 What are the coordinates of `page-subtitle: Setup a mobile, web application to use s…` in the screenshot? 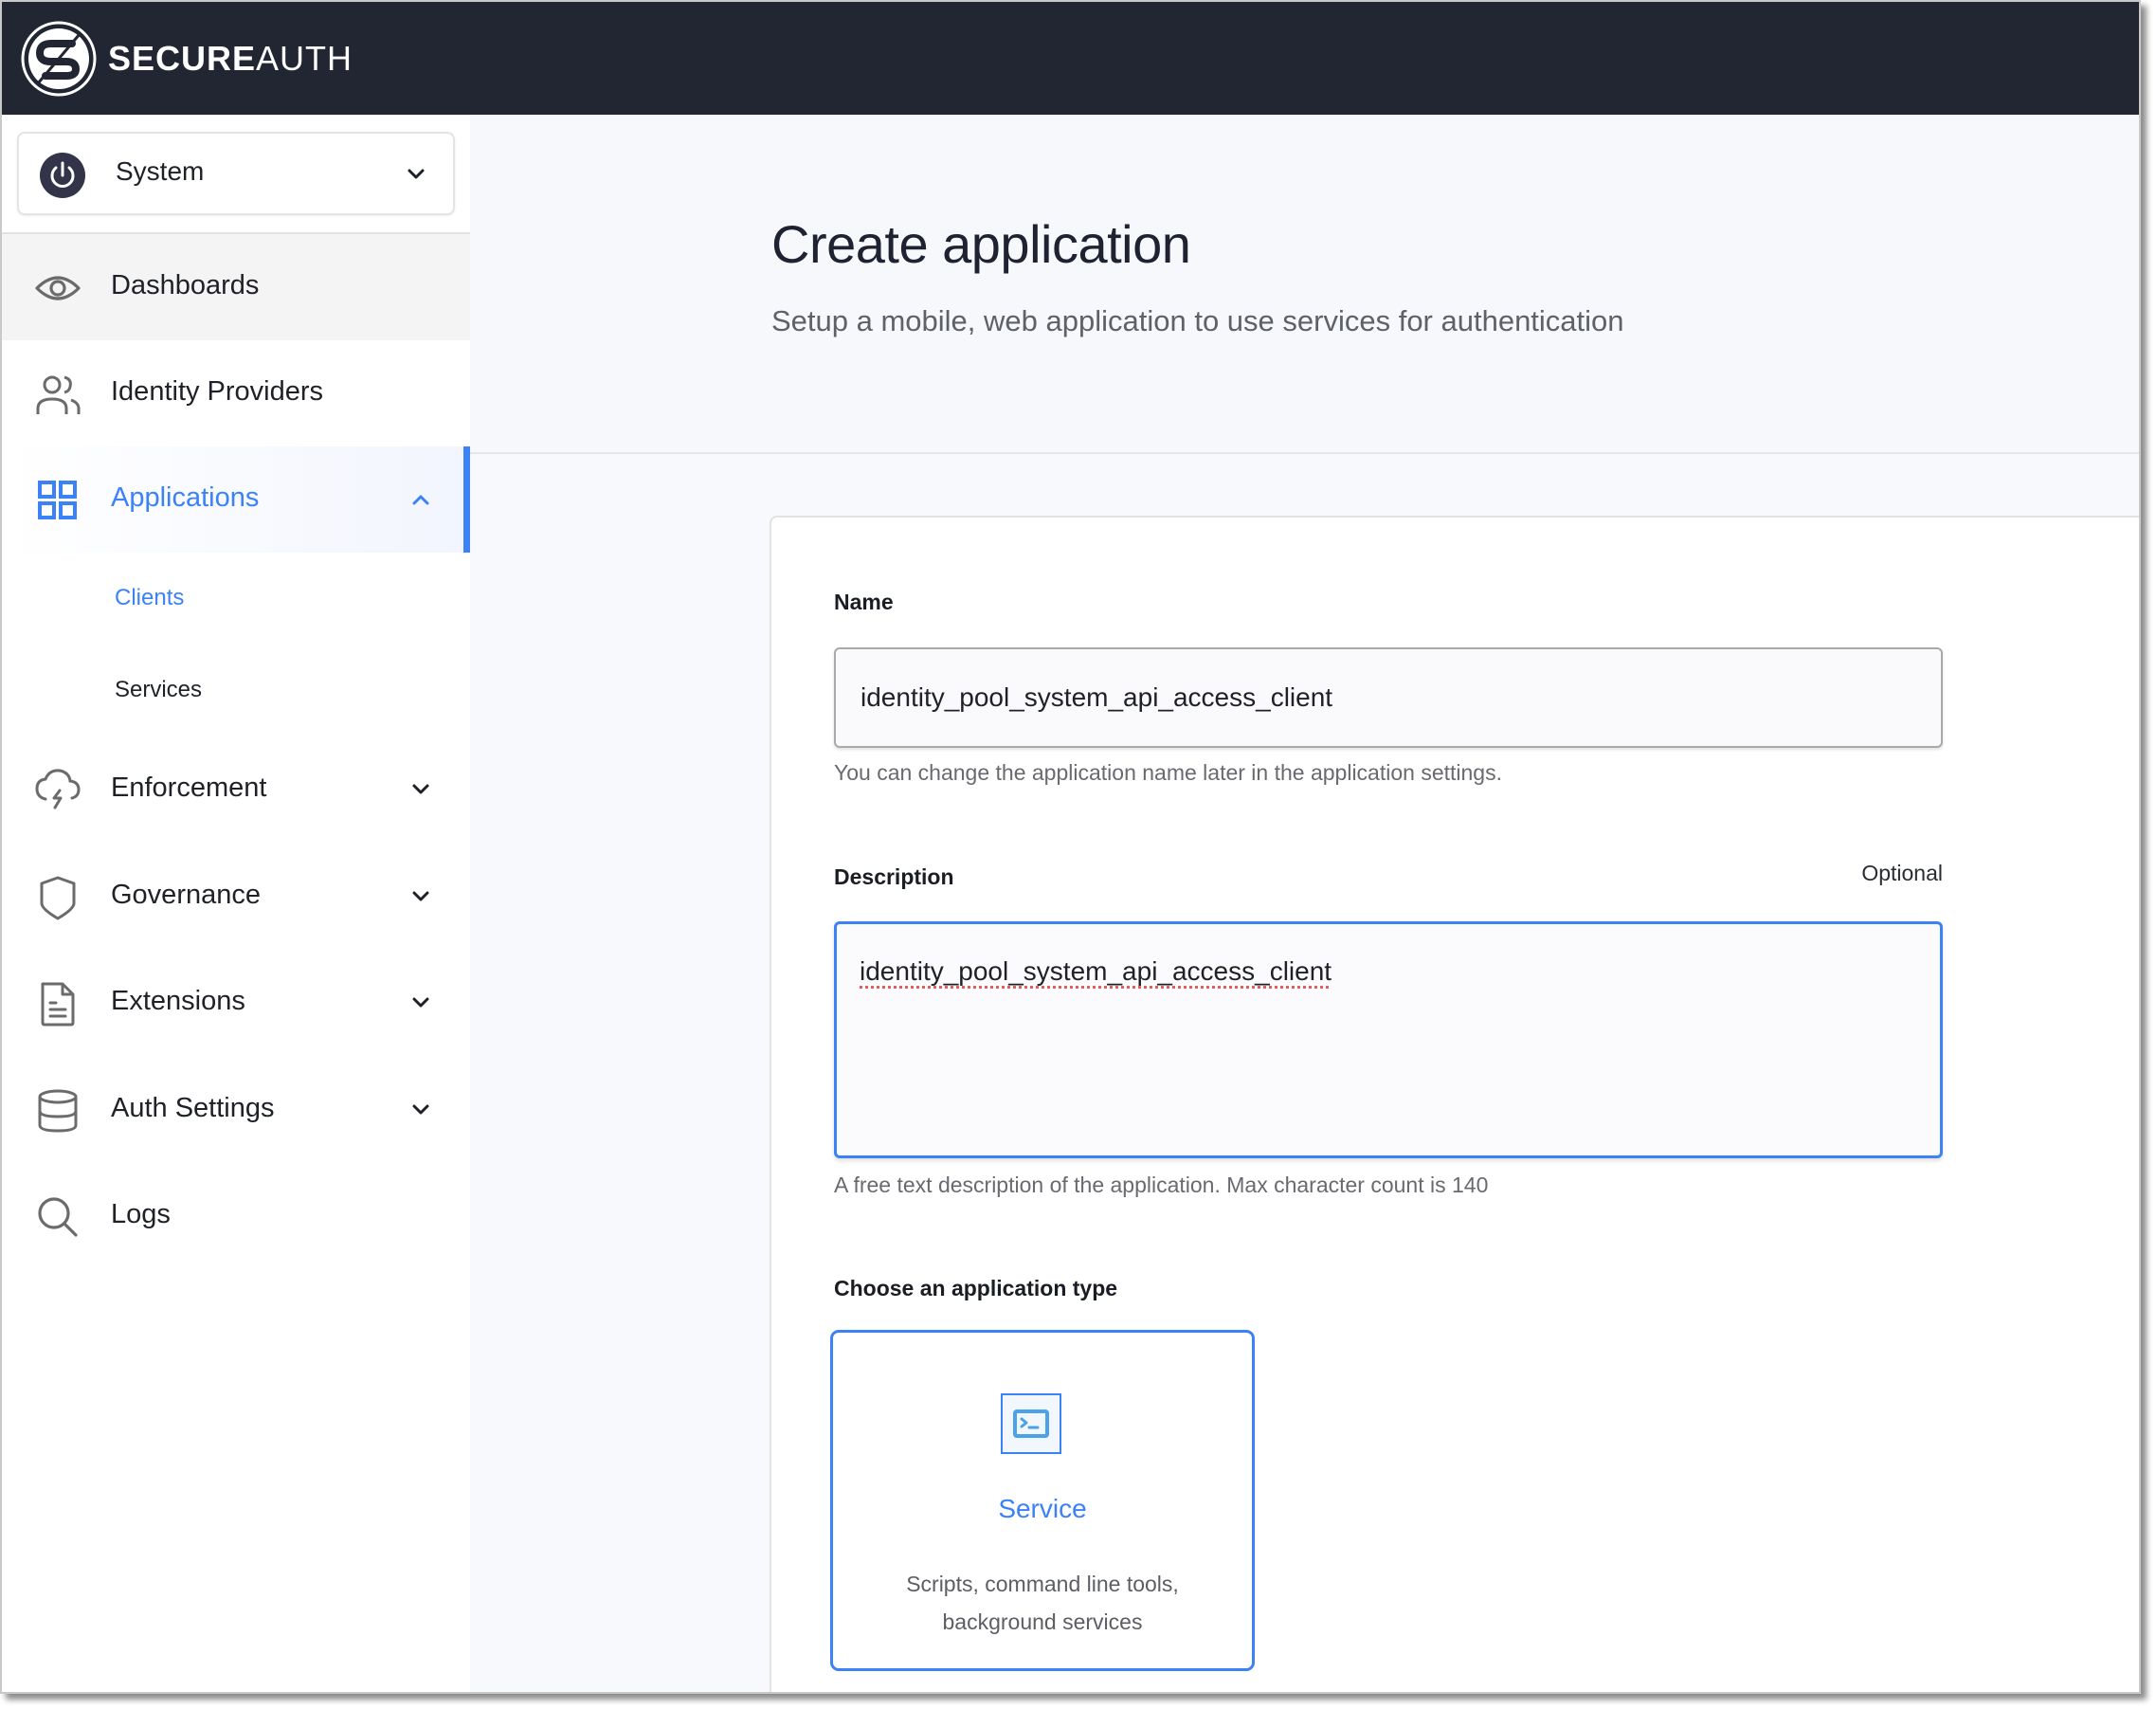 It's located at (1198, 320).